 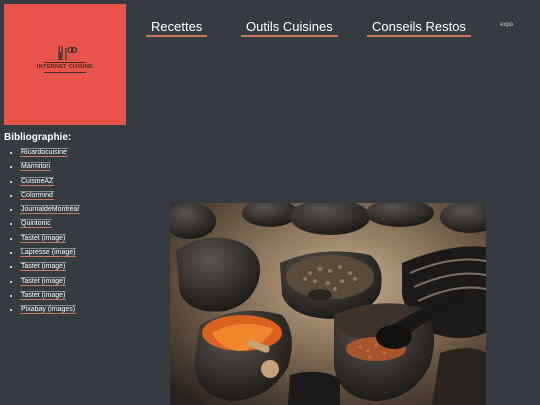 What do you see at coordinates (65, 67) in the screenshot?
I see `logo-text: INTERNET CUISINE` at bounding box center [65, 67].